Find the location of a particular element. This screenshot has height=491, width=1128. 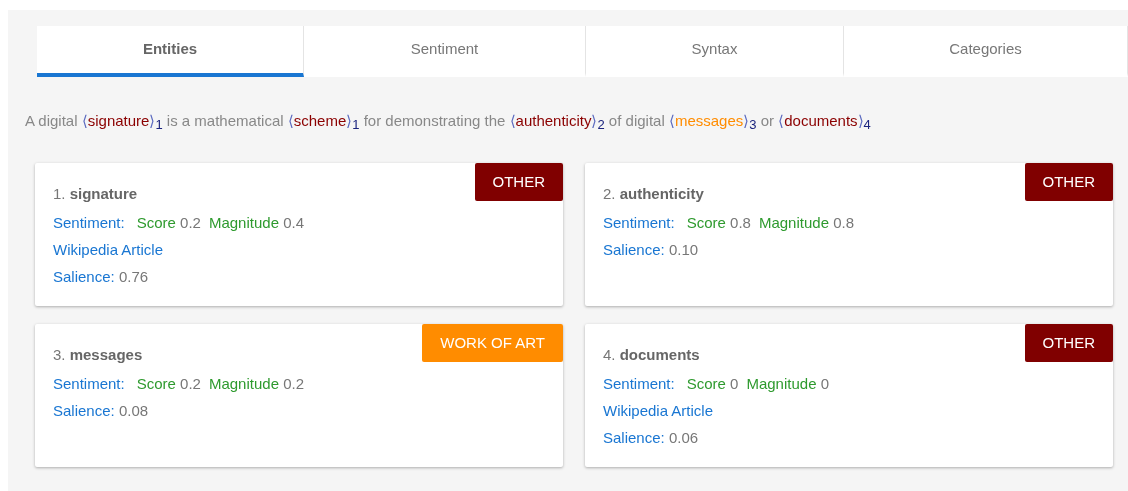

salience-text: Salience: 0.76 is located at coordinates (101, 276).